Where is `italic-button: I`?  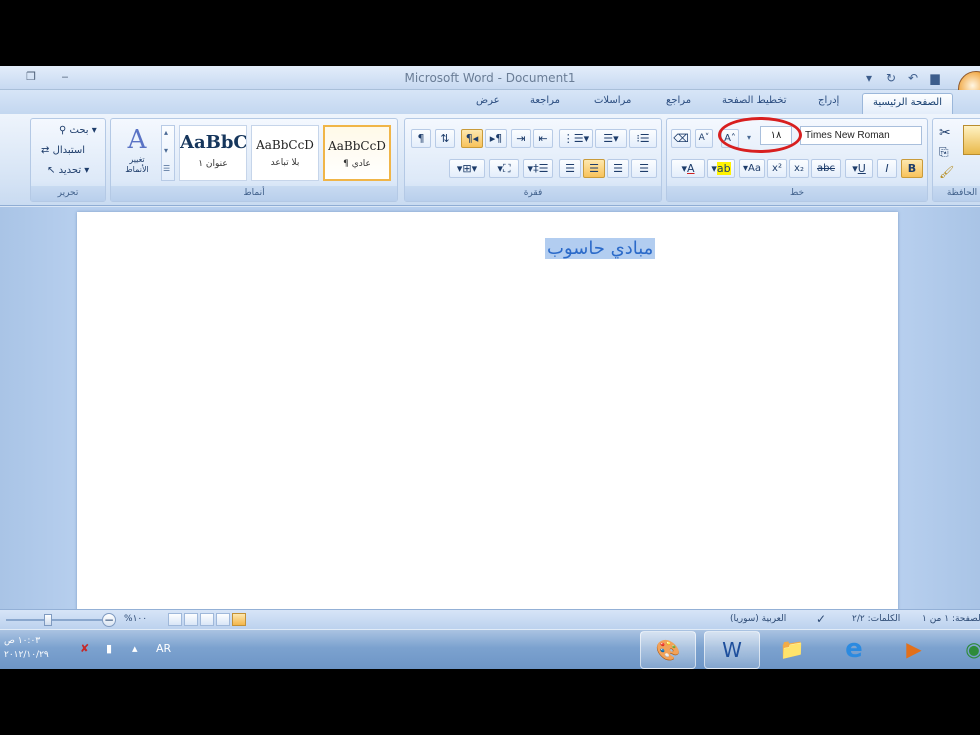
italic-button: I is located at coordinates (887, 168).